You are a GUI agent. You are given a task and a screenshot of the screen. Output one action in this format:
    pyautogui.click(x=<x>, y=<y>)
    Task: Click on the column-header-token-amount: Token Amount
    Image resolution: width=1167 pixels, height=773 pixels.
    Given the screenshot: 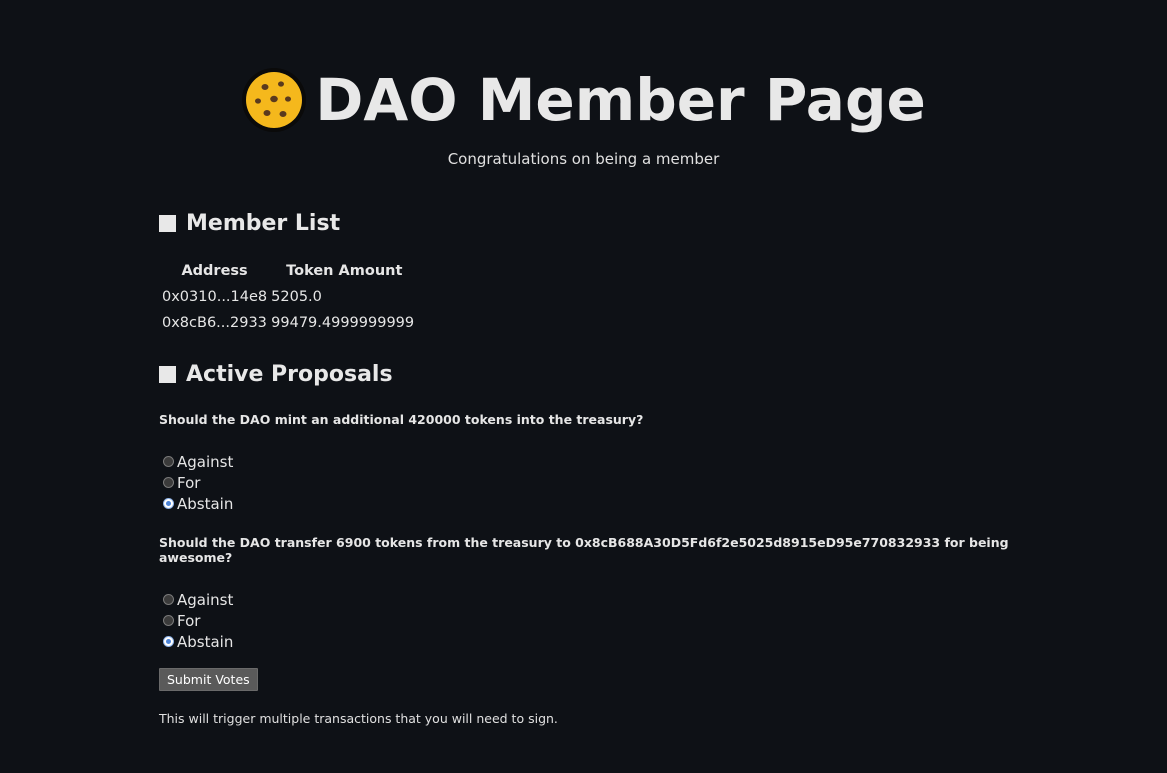 What is the action you would take?
    pyautogui.click(x=344, y=271)
    